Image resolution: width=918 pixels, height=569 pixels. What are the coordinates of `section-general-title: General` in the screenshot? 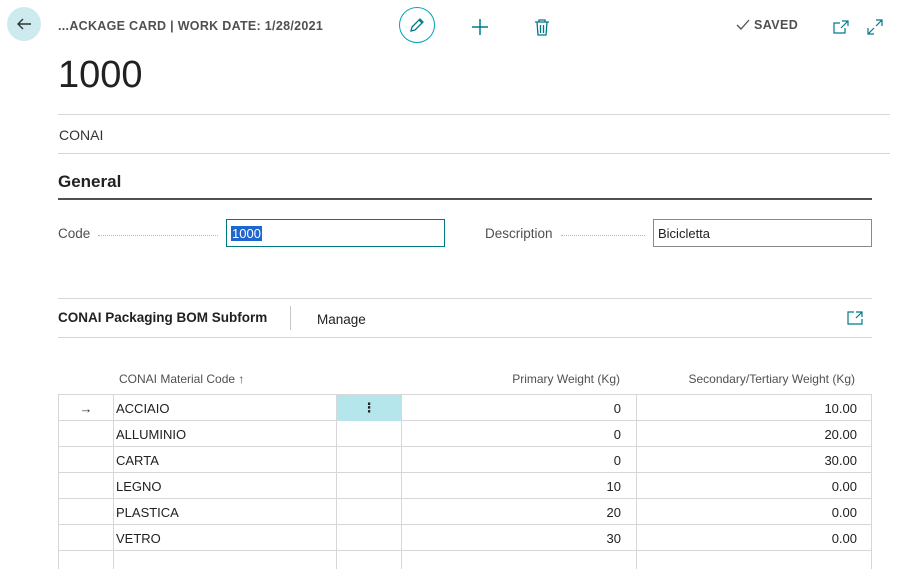 It's located at (89, 182).